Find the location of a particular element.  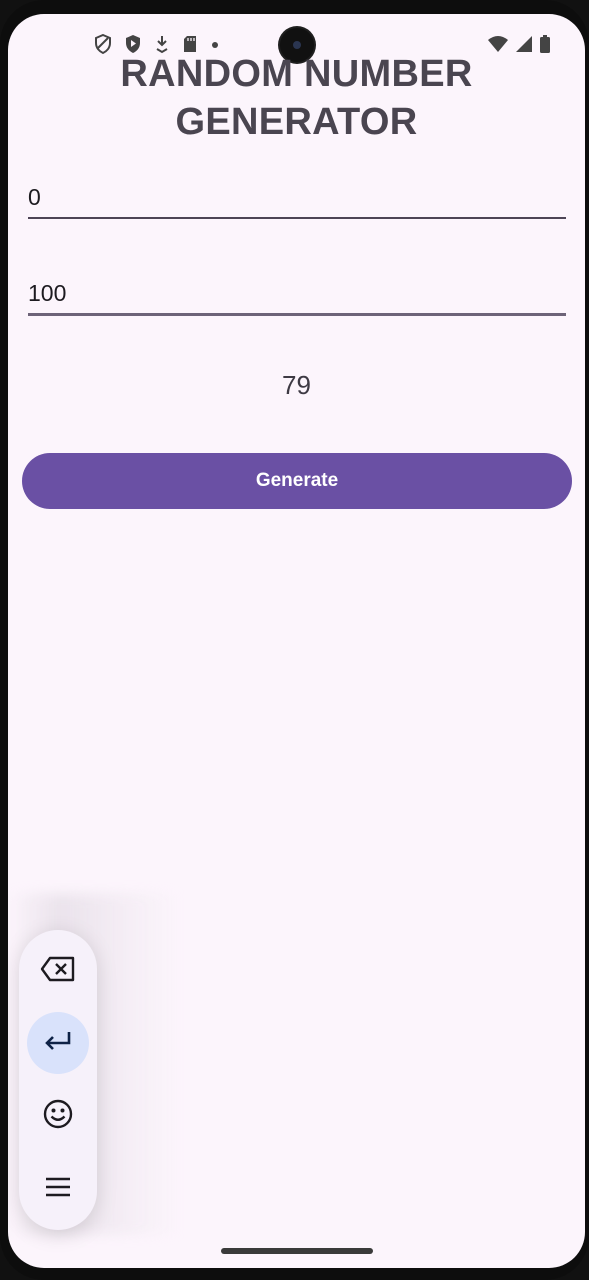

emoji-button is located at coordinates (58, 1116).